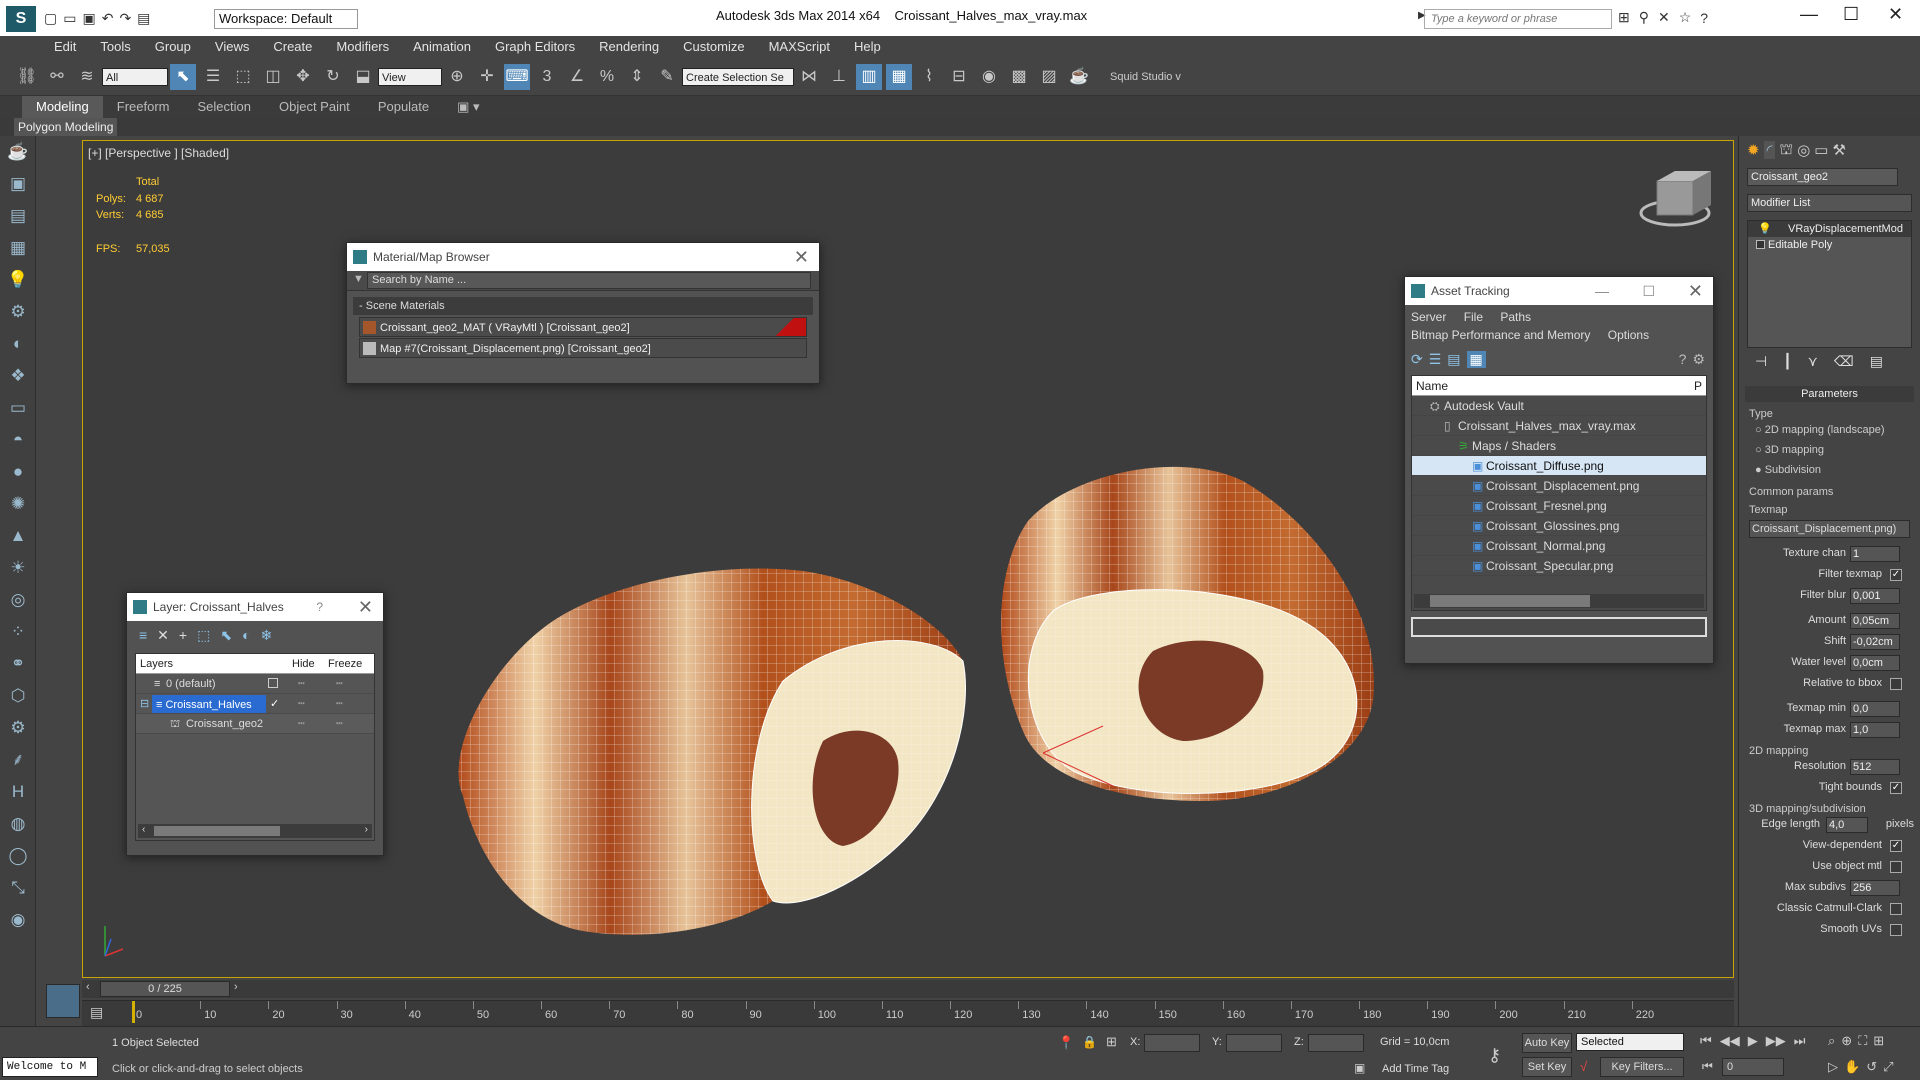  Describe the element at coordinates (18, 216) in the screenshot. I see `scene-explorer-icon: ▤` at that location.